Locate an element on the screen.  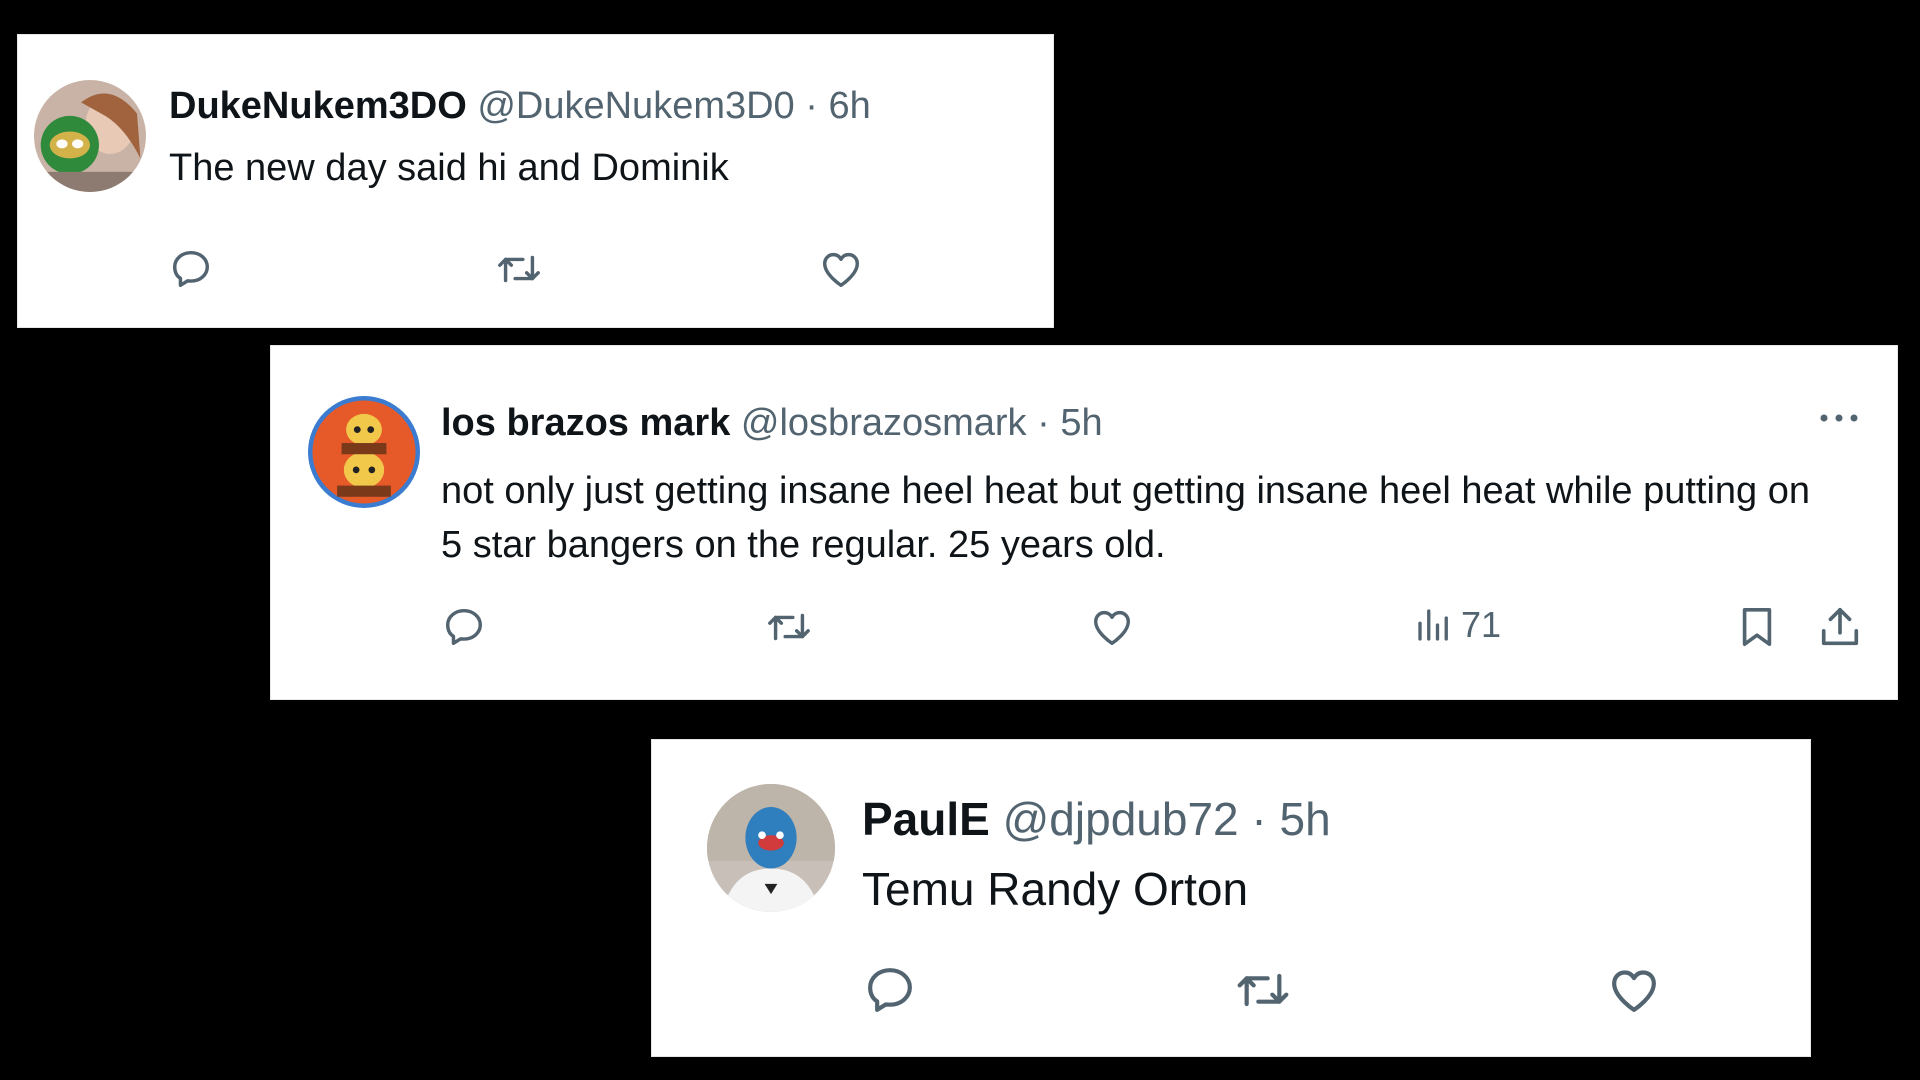
user-handle: @DukeNukem3D0 is located at coordinates (635, 106).